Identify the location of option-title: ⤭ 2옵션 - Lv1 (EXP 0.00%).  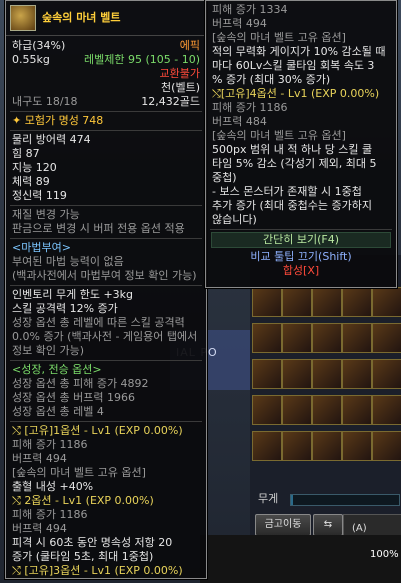
(106, 501).